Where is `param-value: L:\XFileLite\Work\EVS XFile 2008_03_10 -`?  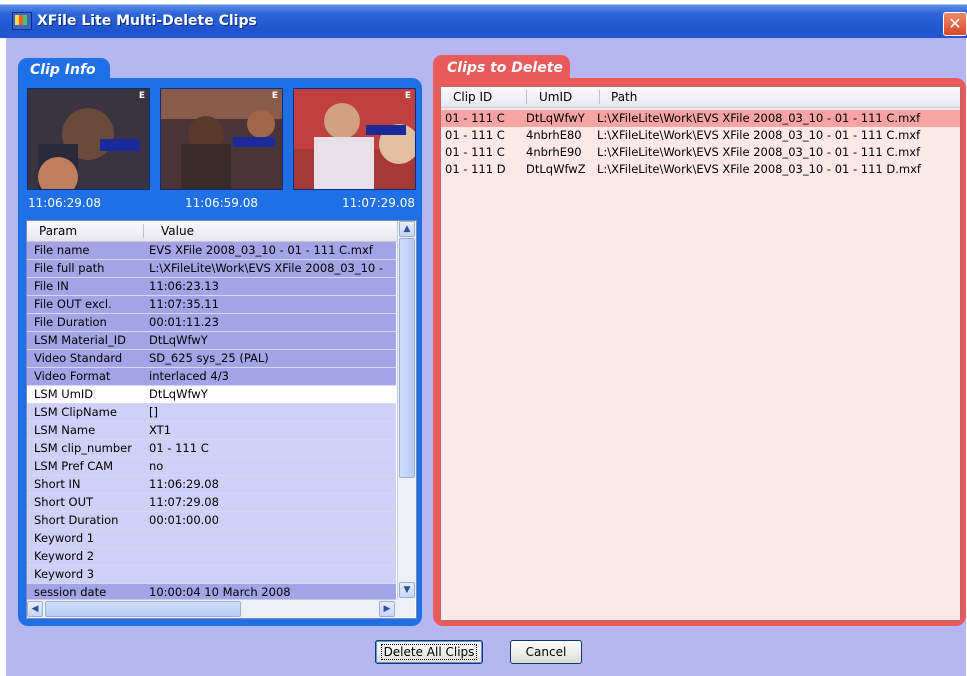
param-value: L:\XFileLite\Work\EVS XFile 2008_03_10 - is located at coordinates (266, 268).